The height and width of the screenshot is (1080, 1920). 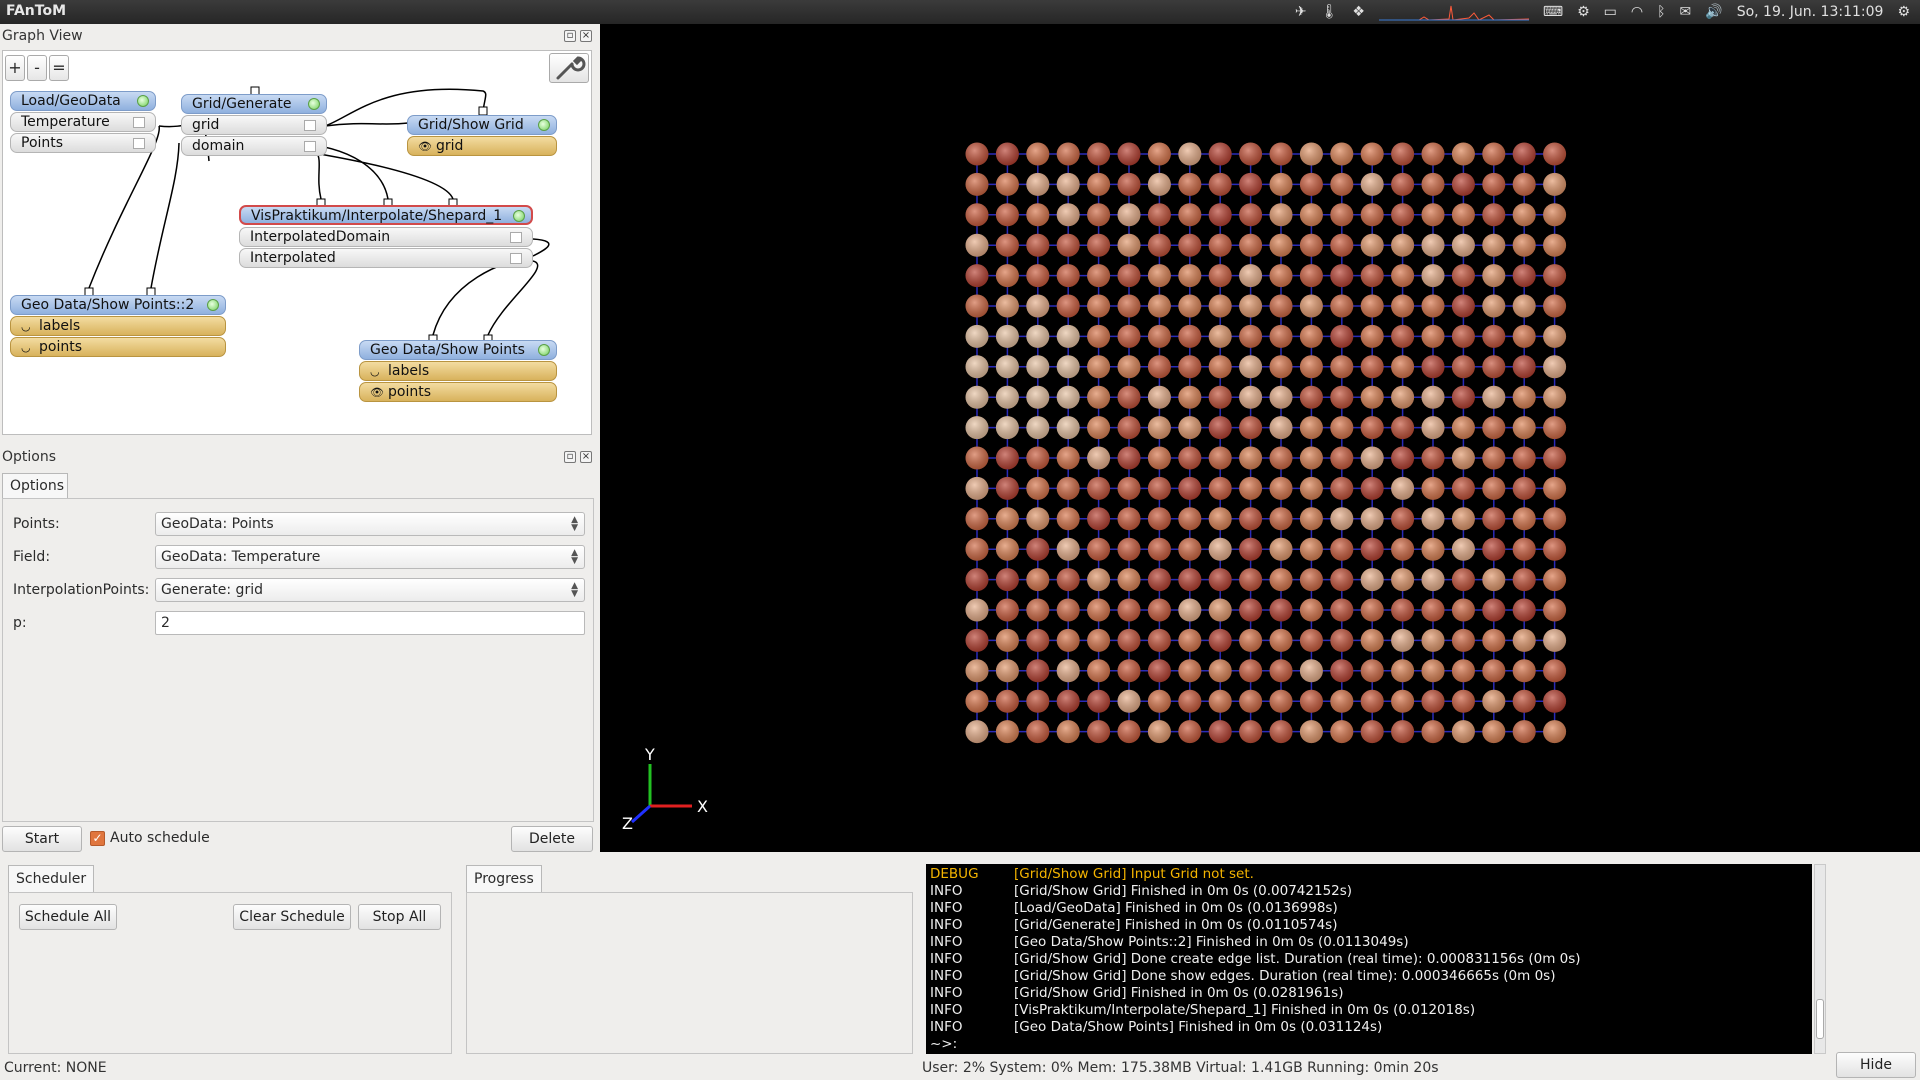 I want to click on log-scrollbar, so click(x=1820, y=959).